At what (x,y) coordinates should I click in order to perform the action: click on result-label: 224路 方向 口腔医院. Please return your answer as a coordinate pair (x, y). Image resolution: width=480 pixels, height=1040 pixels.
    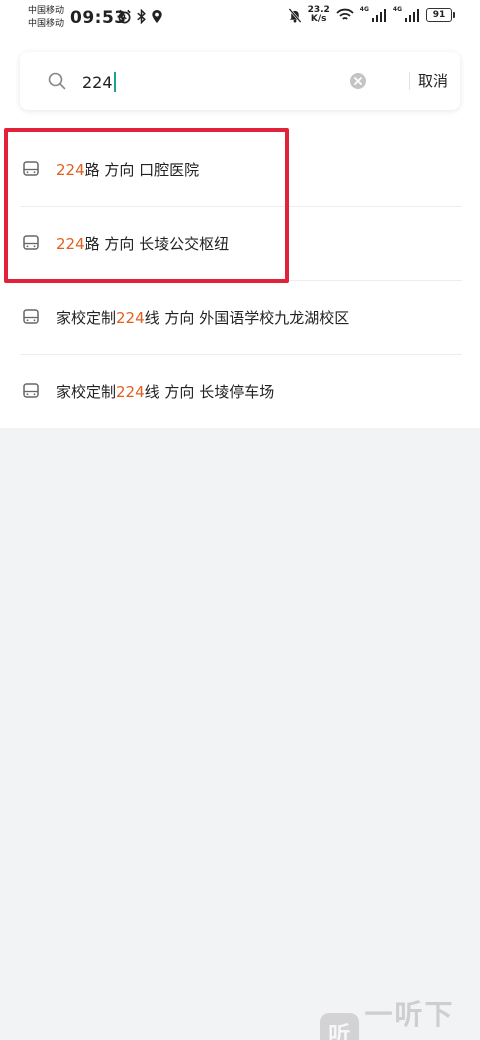
    Looking at the image, I should click on (127, 169).